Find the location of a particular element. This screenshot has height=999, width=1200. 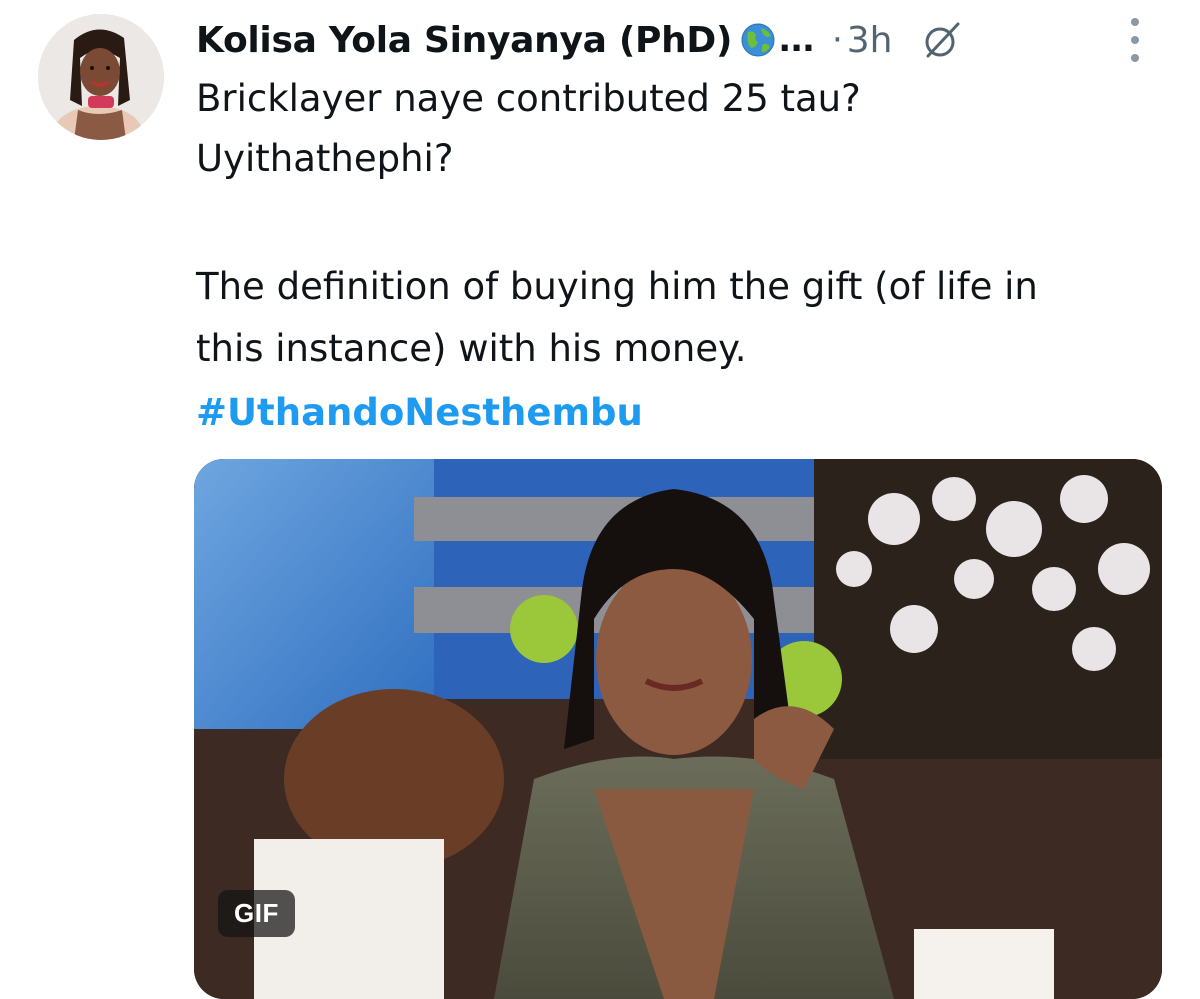

tweet-text-line-1: Bricklayer naye contributed 25 tau? is located at coordinates (528, 98).